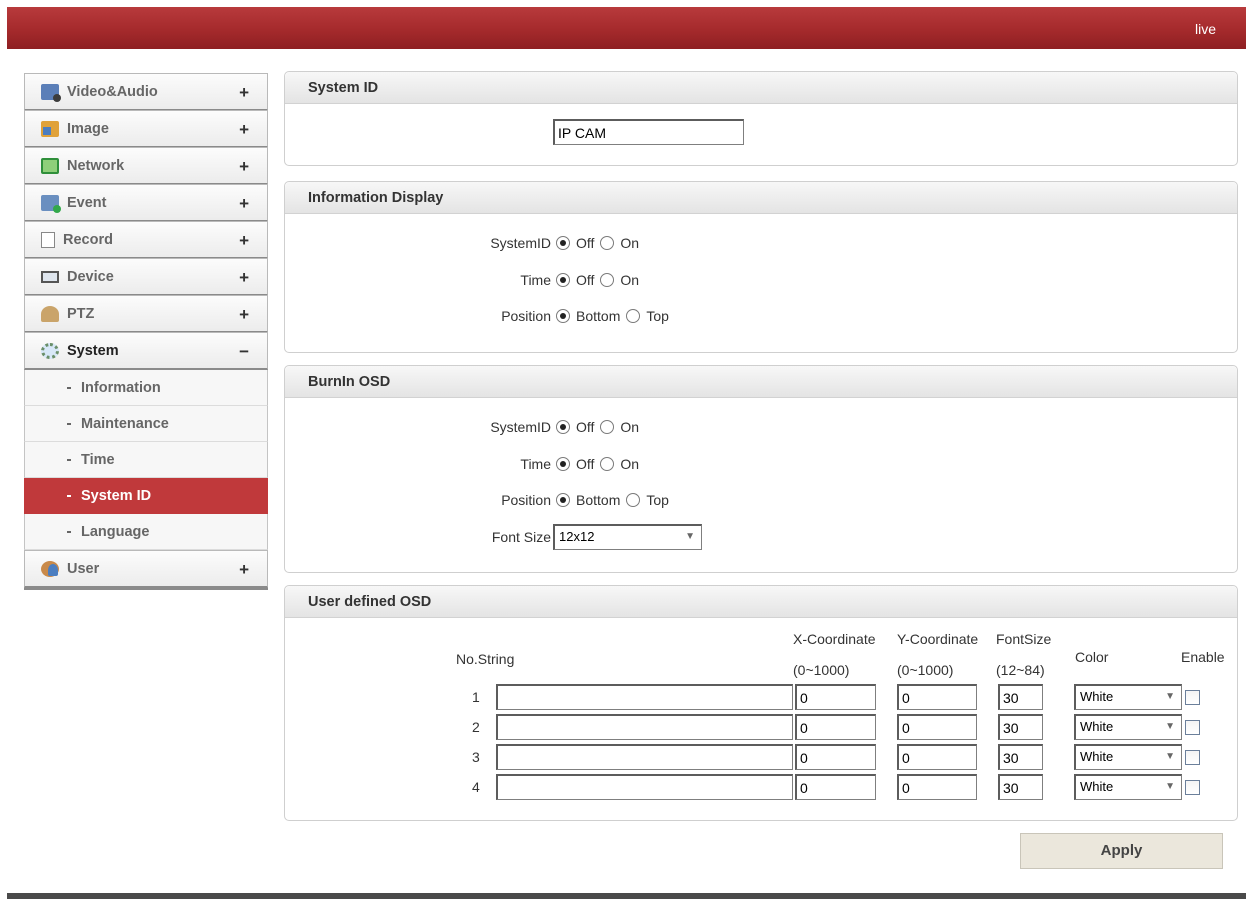 The image size is (1246, 899). Describe the element at coordinates (1205, 29) in the screenshot. I see `live-link: live` at that location.